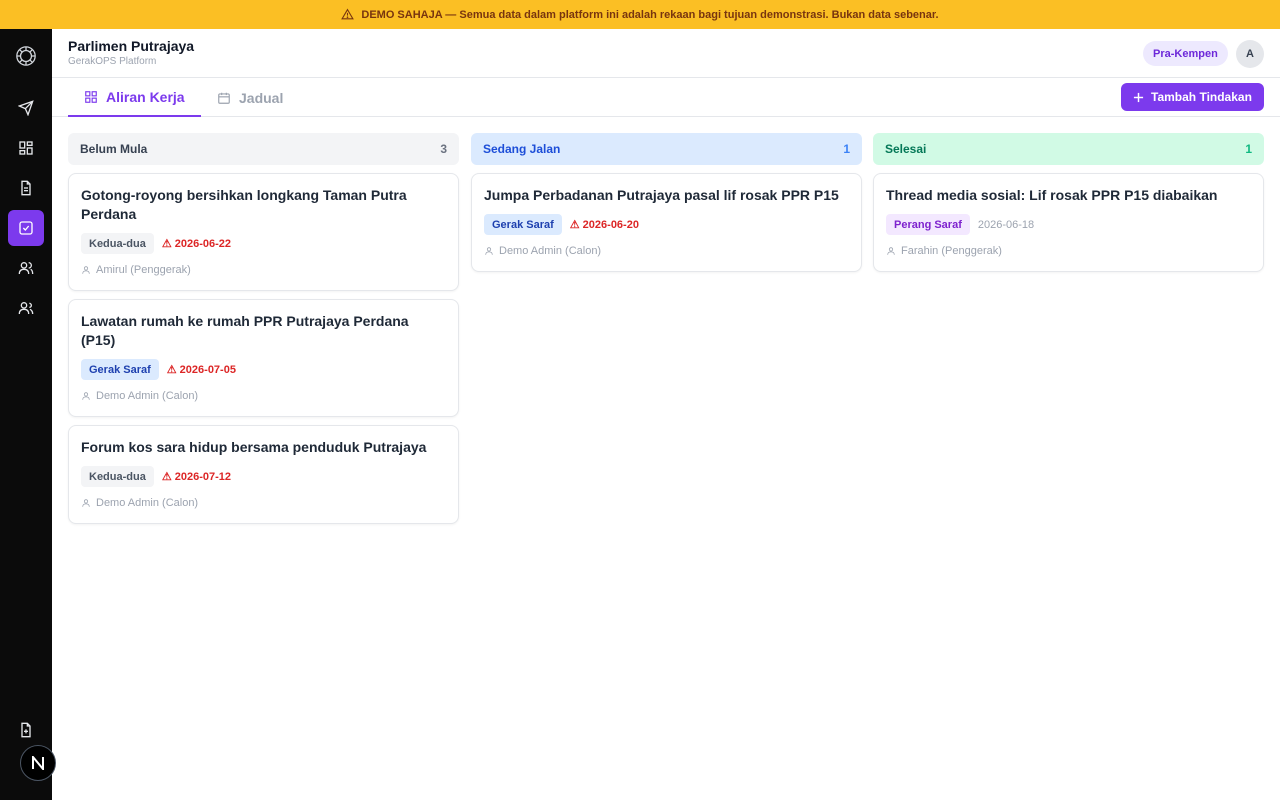  What do you see at coordinates (906, 149) in the screenshot?
I see `column-title: Selesai` at bounding box center [906, 149].